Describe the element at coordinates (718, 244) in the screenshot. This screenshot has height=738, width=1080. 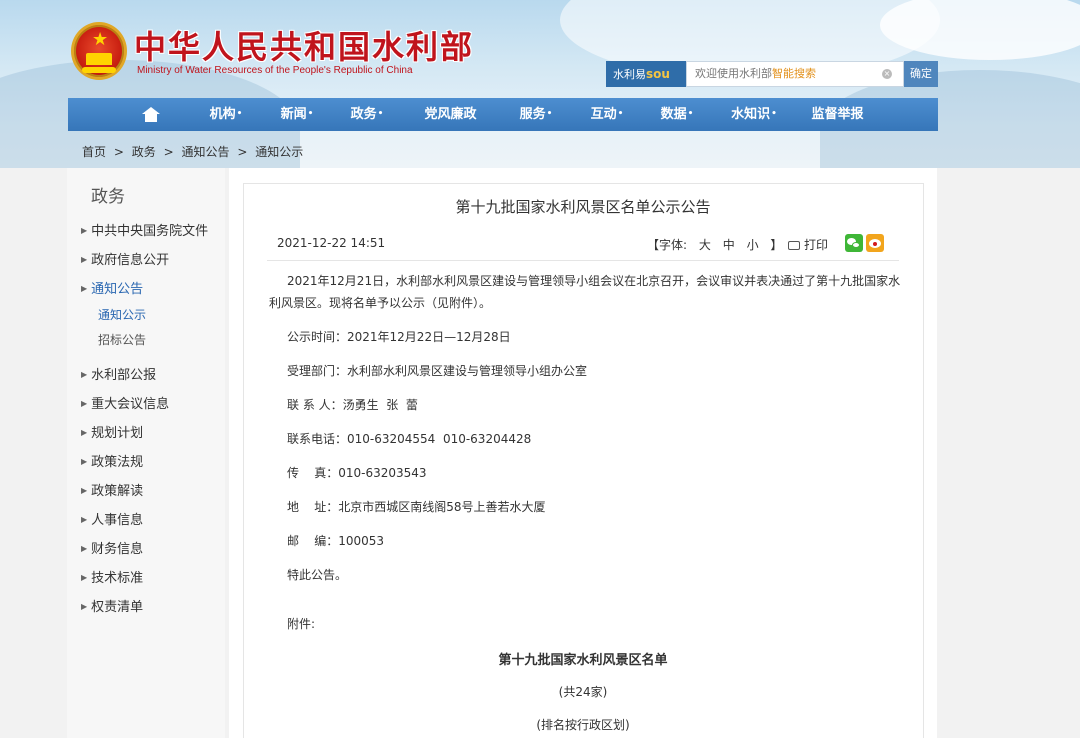
I see `font-size-control: 【字体: 大 中 小 】` at that location.